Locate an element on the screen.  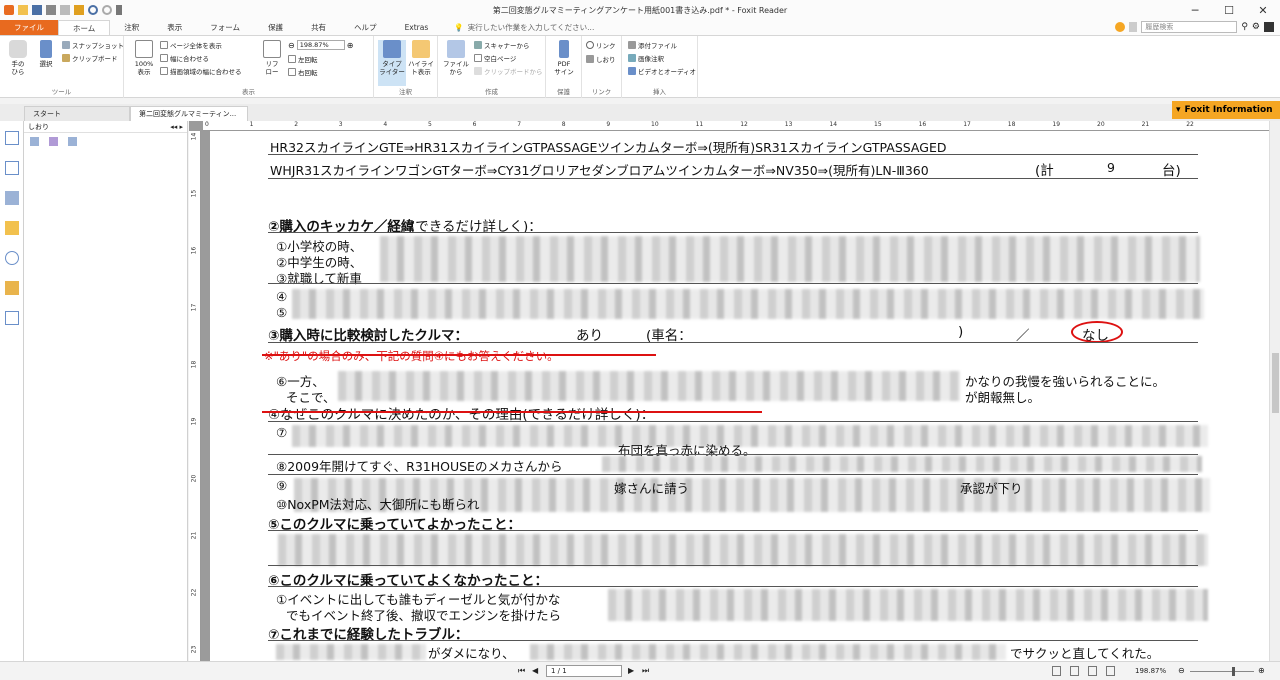
zoom-control: ⊖ 198.87% ⊕ is located at coordinates (320, 45).